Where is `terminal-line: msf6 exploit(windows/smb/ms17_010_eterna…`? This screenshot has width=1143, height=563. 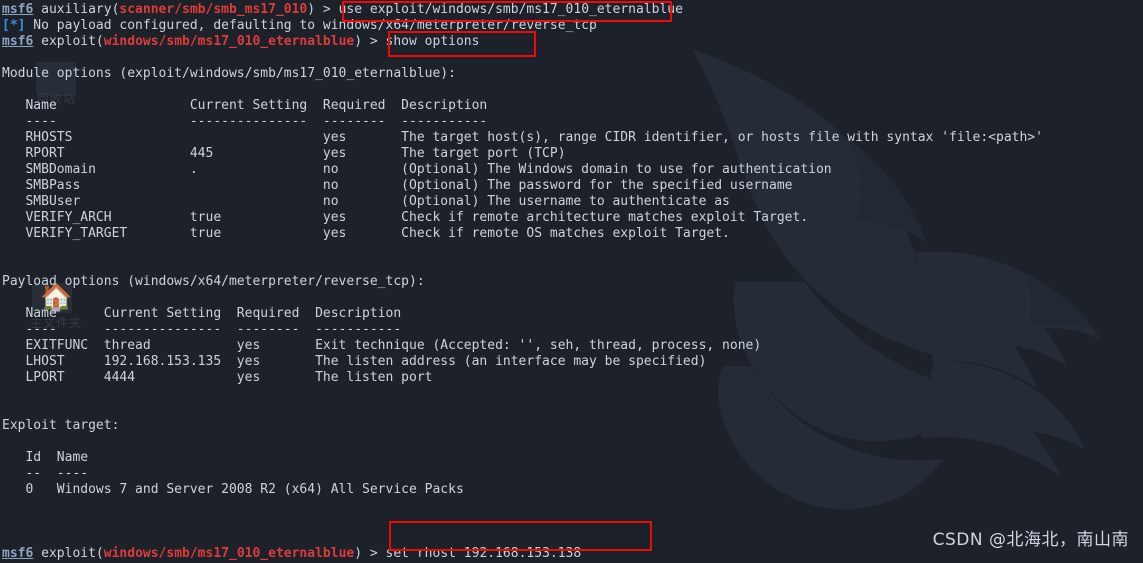
terminal-line: msf6 exploit(windows/smb/ms17_010_eterna… is located at coordinates (572, 42).